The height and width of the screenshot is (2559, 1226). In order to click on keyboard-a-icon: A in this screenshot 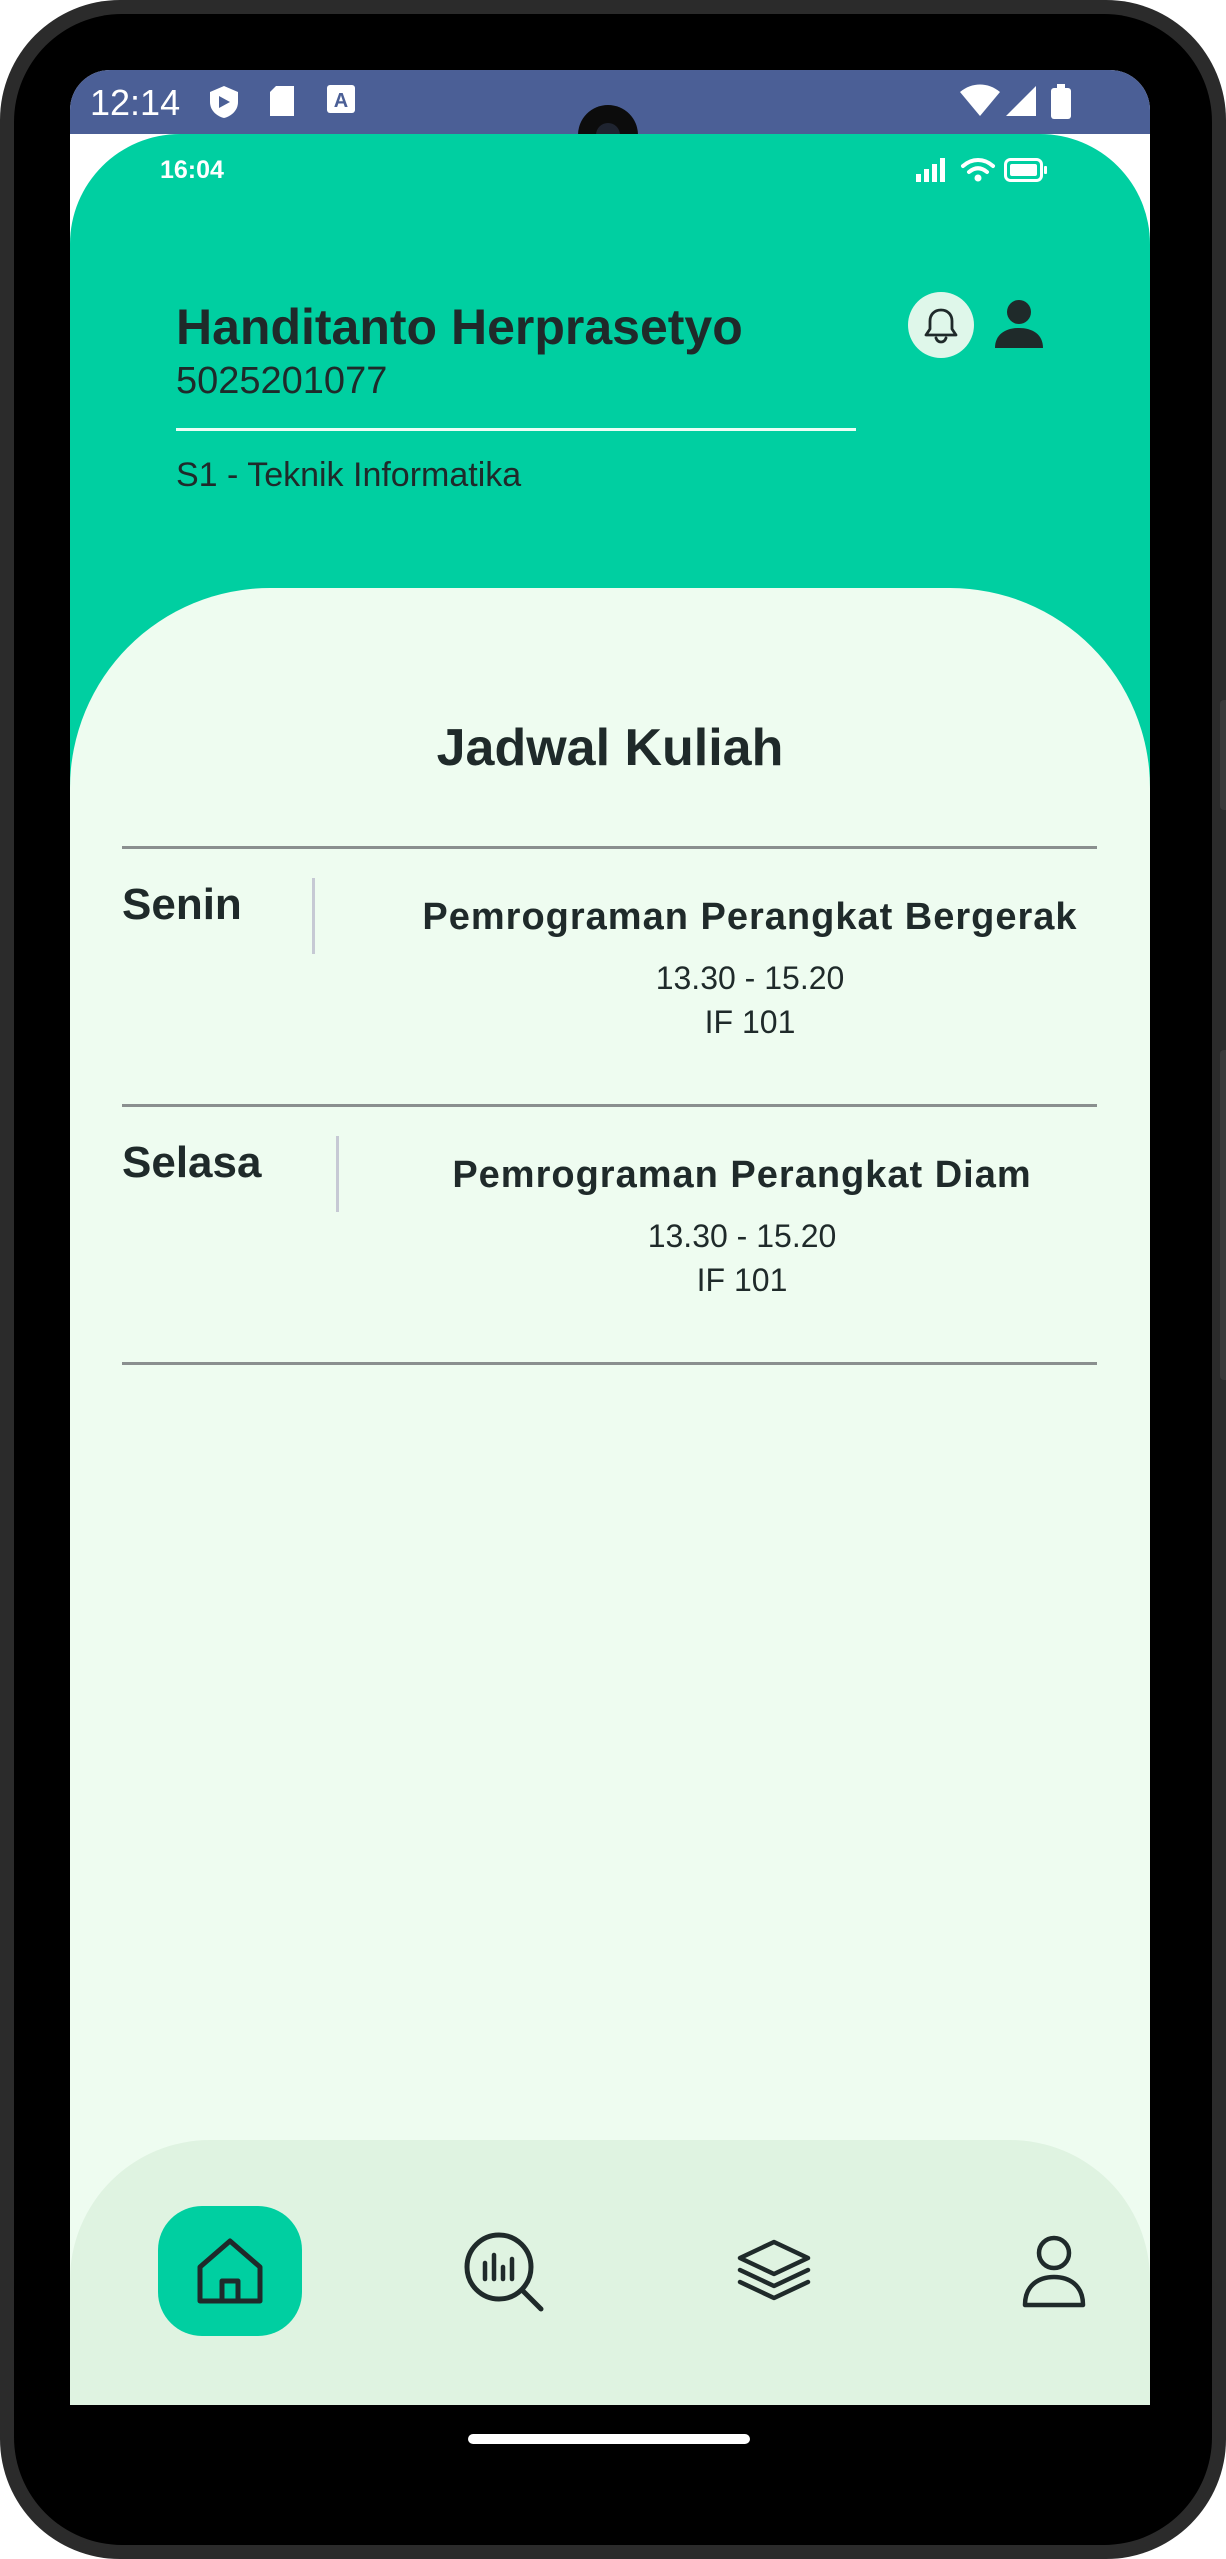, I will do `click(341, 101)`.